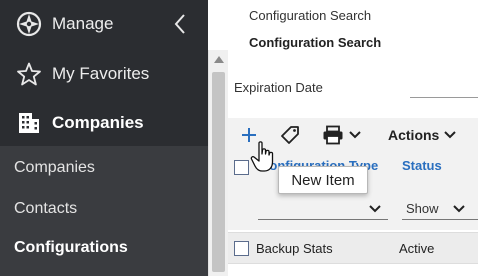 This screenshot has height=276, width=478. What do you see at coordinates (323, 209) in the screenshot?
I see `configuration-type-filter` at bounding box center [323, 209].